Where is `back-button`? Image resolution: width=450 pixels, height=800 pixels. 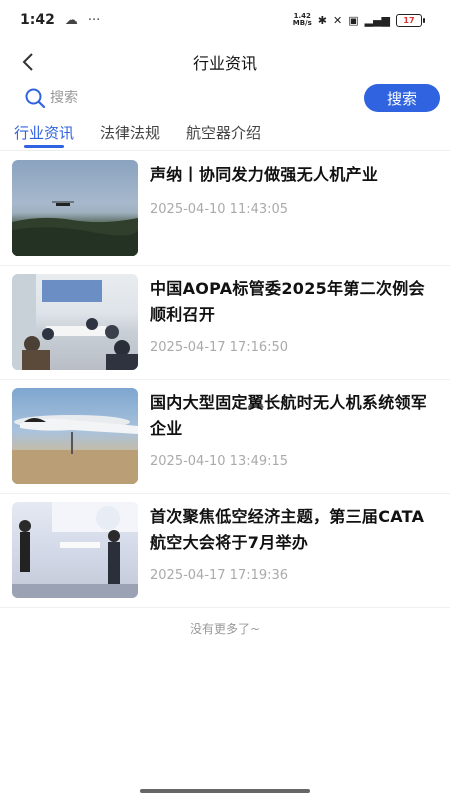 back-button is located at coordinates (28, 62).